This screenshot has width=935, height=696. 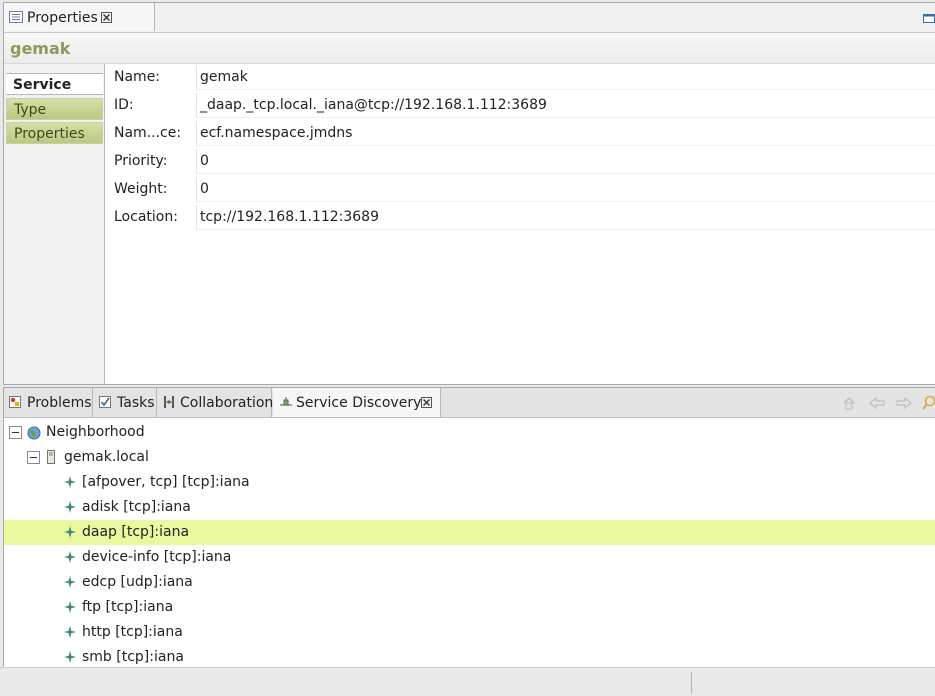 I want to click on tab-problems: Problems, so click(x=48, y=402).